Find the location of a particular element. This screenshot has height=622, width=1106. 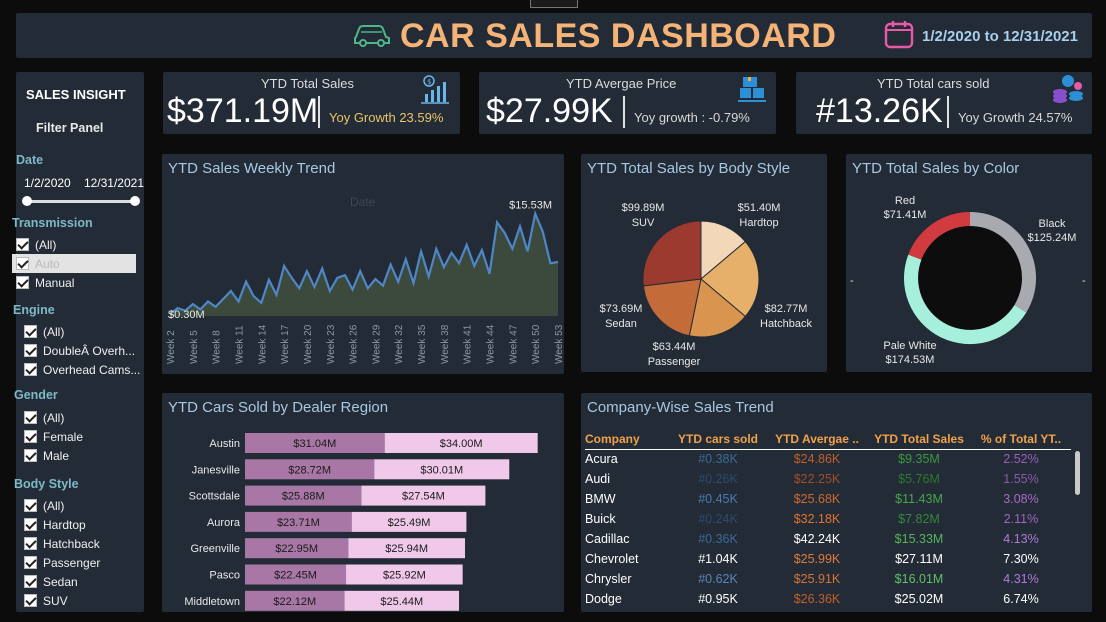

table-row: Chevrolet #1.04K $25.99K $27.11M 7.30% is located at coordinates (828, 559).